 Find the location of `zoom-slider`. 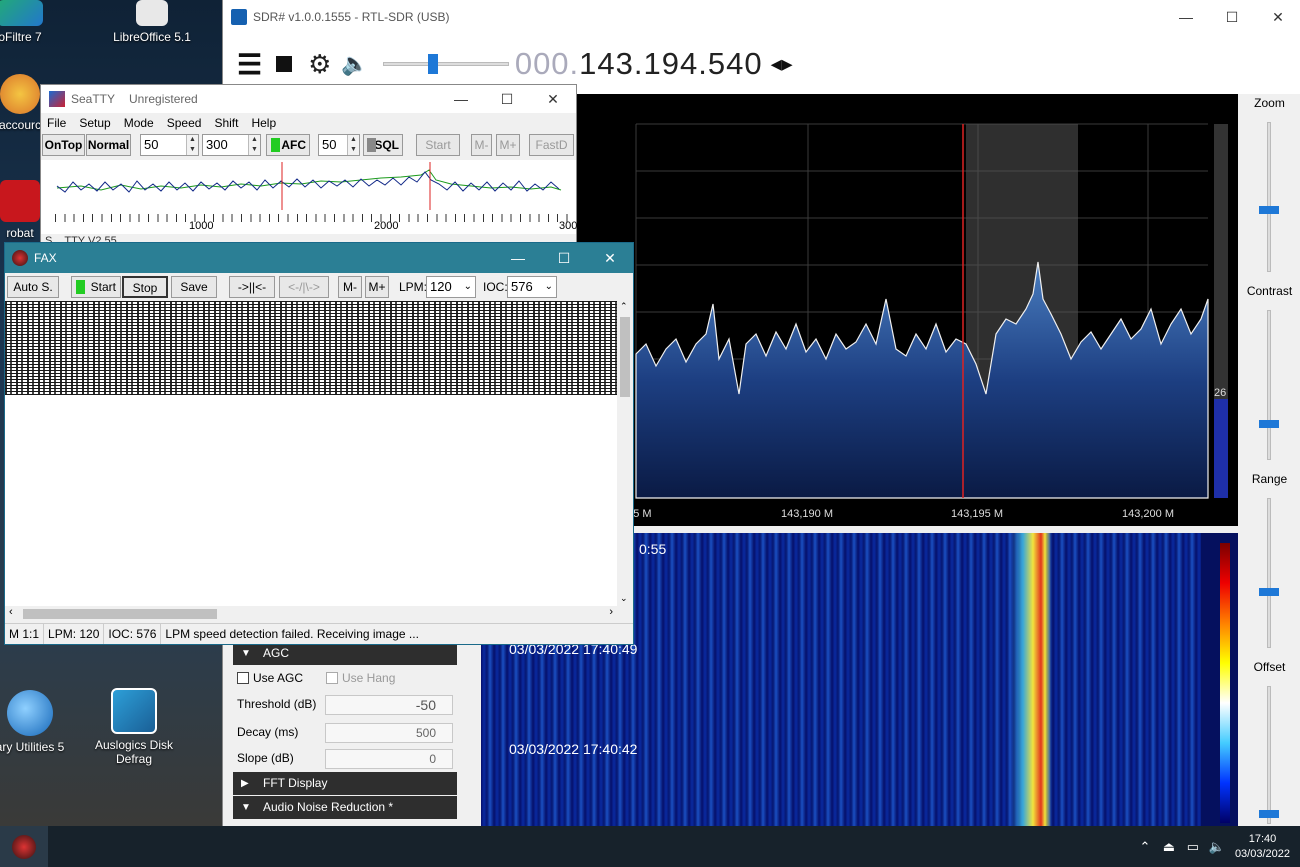

zoom-slider is located at coordinates (1269, 197).